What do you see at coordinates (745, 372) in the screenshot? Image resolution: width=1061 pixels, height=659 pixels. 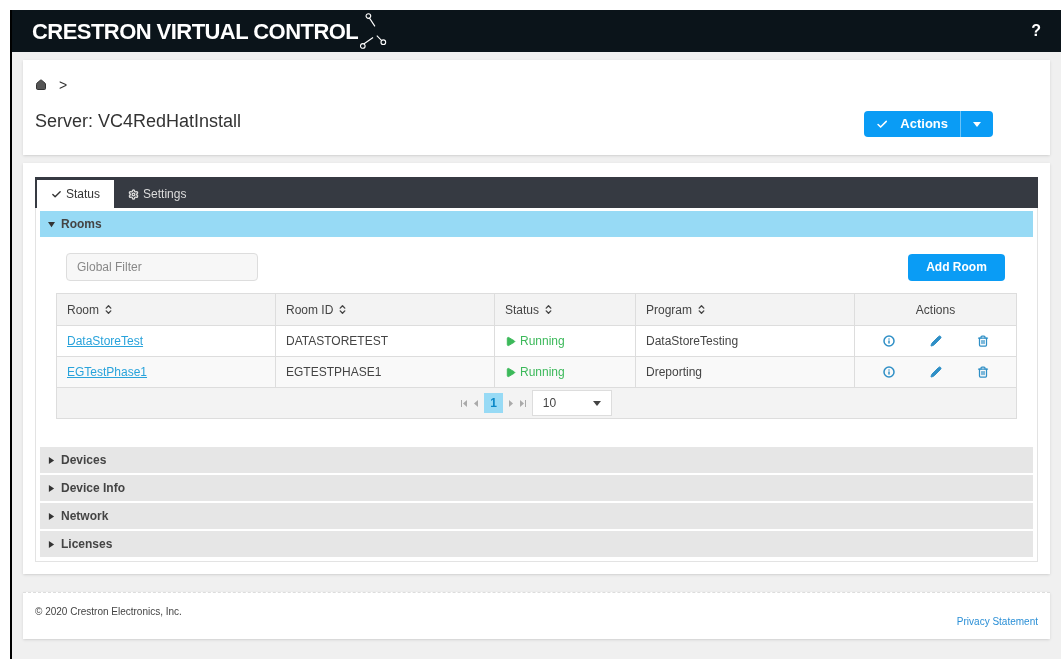 I see `table-cell: Dreporting` at bounding box center [745, 372].